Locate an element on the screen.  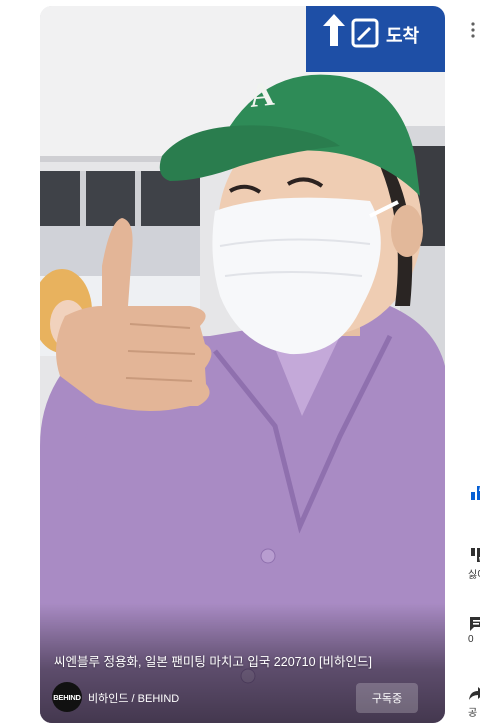
thumbs-up-icon is located at coordinates (475, 493).